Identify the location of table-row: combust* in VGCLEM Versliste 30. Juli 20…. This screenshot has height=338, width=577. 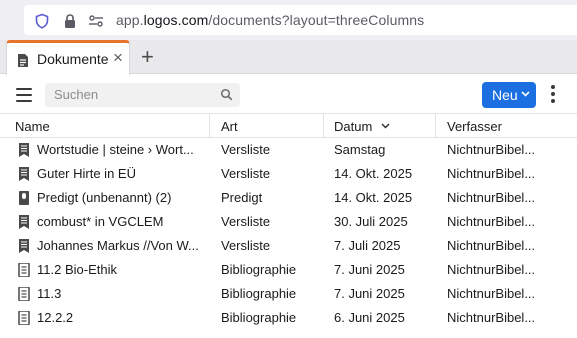
(288, 222).